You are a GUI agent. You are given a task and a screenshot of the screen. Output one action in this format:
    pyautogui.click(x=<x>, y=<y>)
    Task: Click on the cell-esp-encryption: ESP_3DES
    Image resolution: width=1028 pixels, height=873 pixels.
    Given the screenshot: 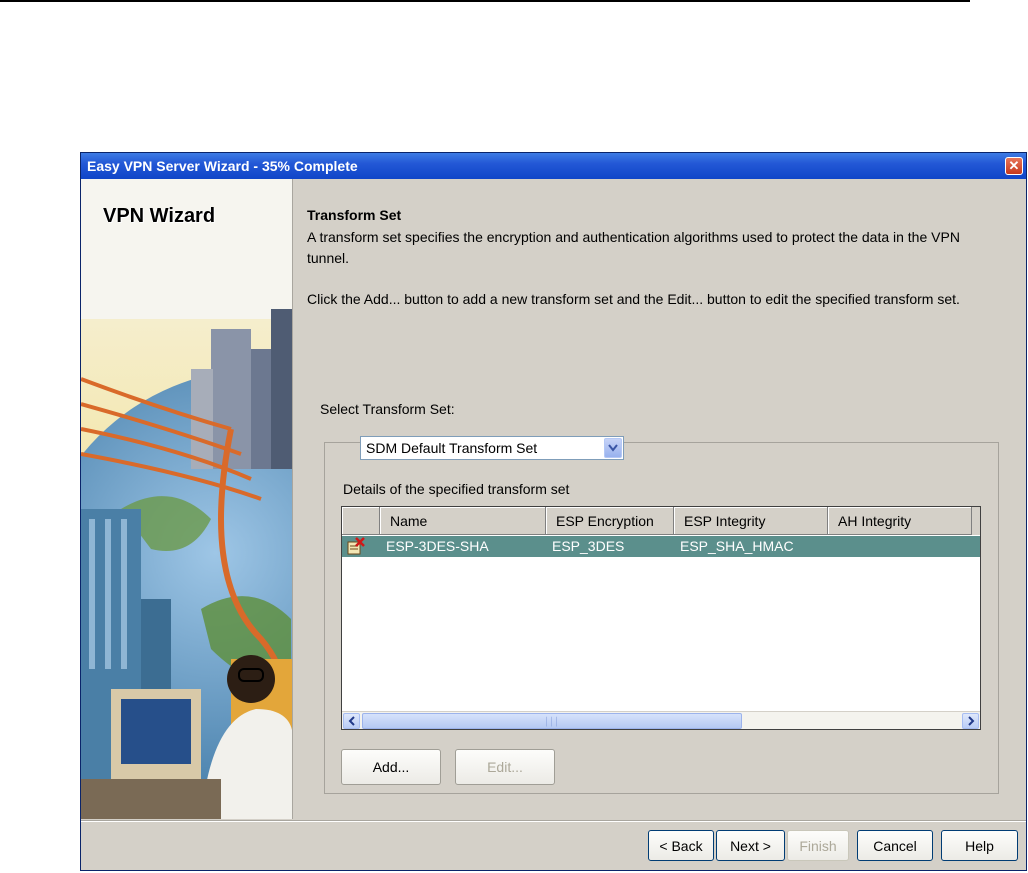 What is the action you would take?
    pyautogui.click(x=588, y=546)
    